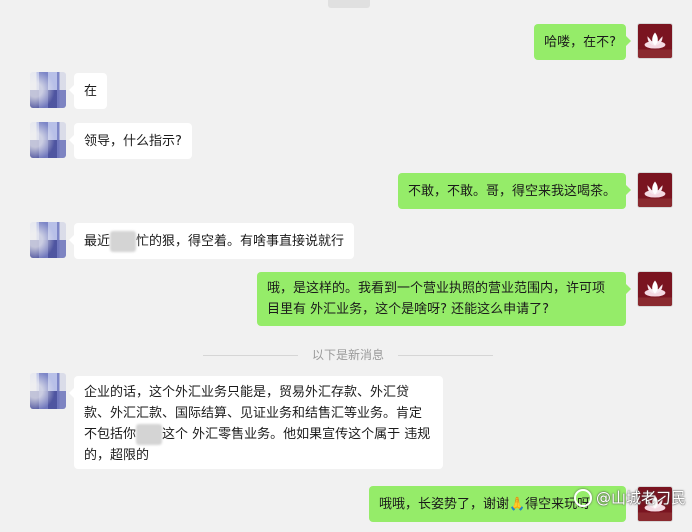  I want to click on divider-line, so click(445, 355).